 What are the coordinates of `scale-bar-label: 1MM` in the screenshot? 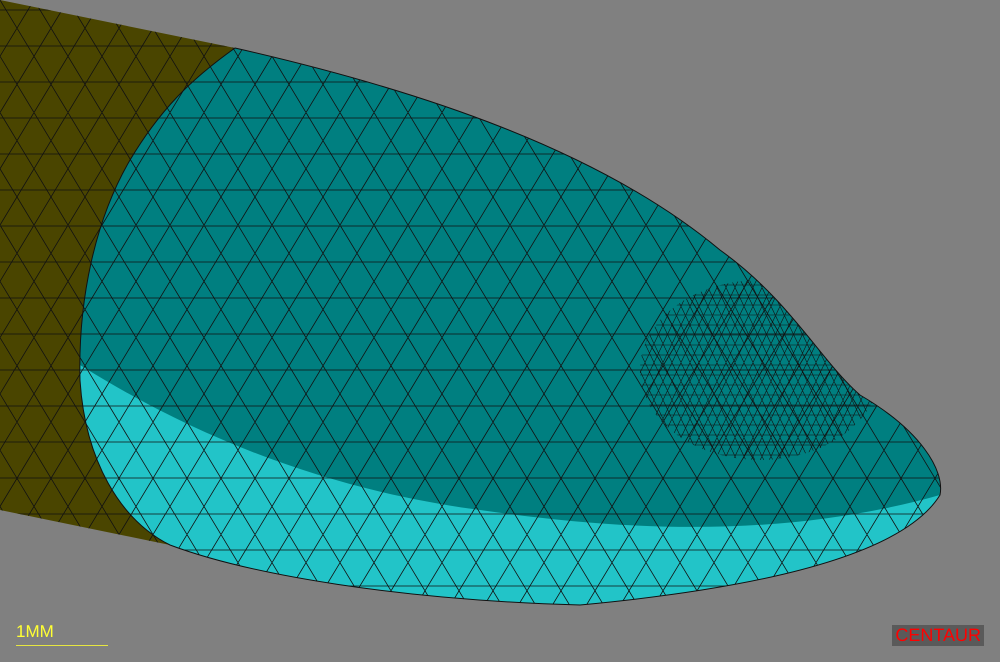 It's located at (35, 633).